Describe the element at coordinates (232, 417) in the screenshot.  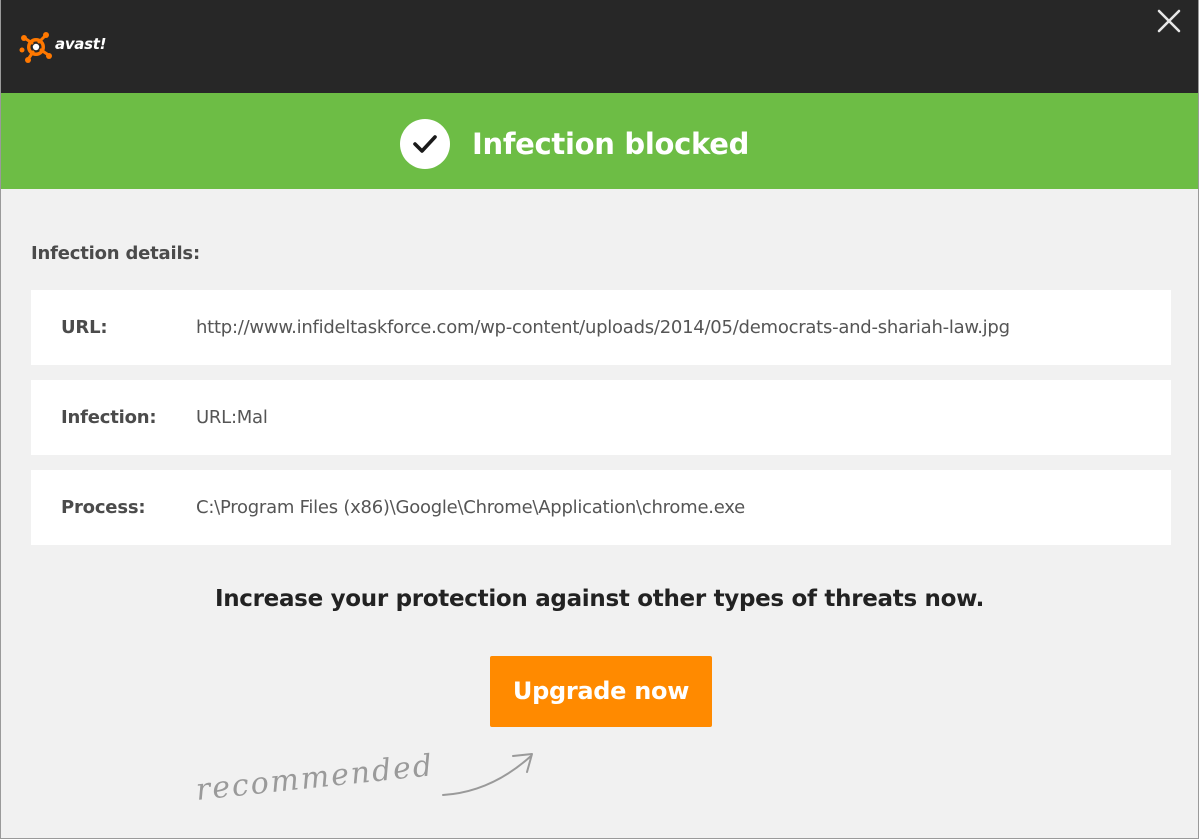
I see `detail-value: URL:Mal` at that location.